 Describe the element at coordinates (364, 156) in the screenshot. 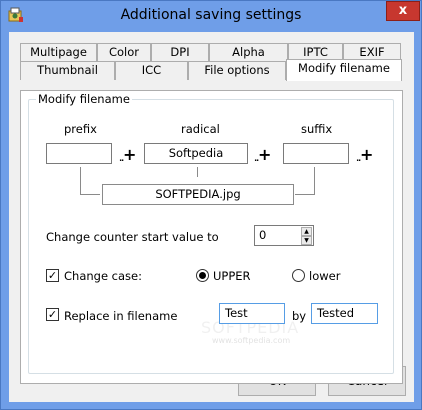

I see `add-suffix-icon: + ⋅⋅` at that location.